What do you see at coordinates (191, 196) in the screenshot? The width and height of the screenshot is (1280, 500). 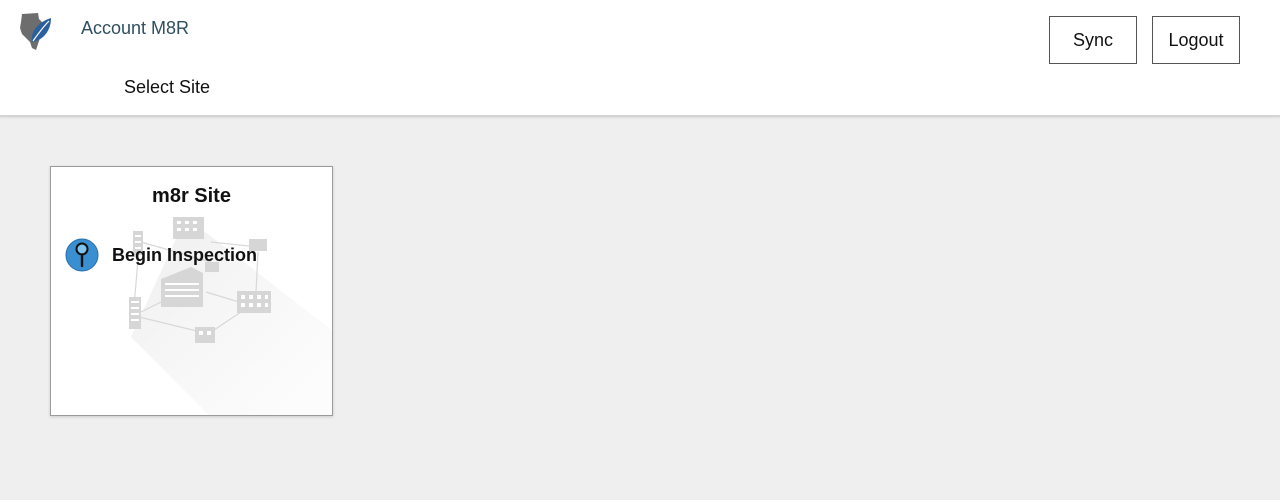 I see `site-name: m8r Site` at bounding box center [191, 196].